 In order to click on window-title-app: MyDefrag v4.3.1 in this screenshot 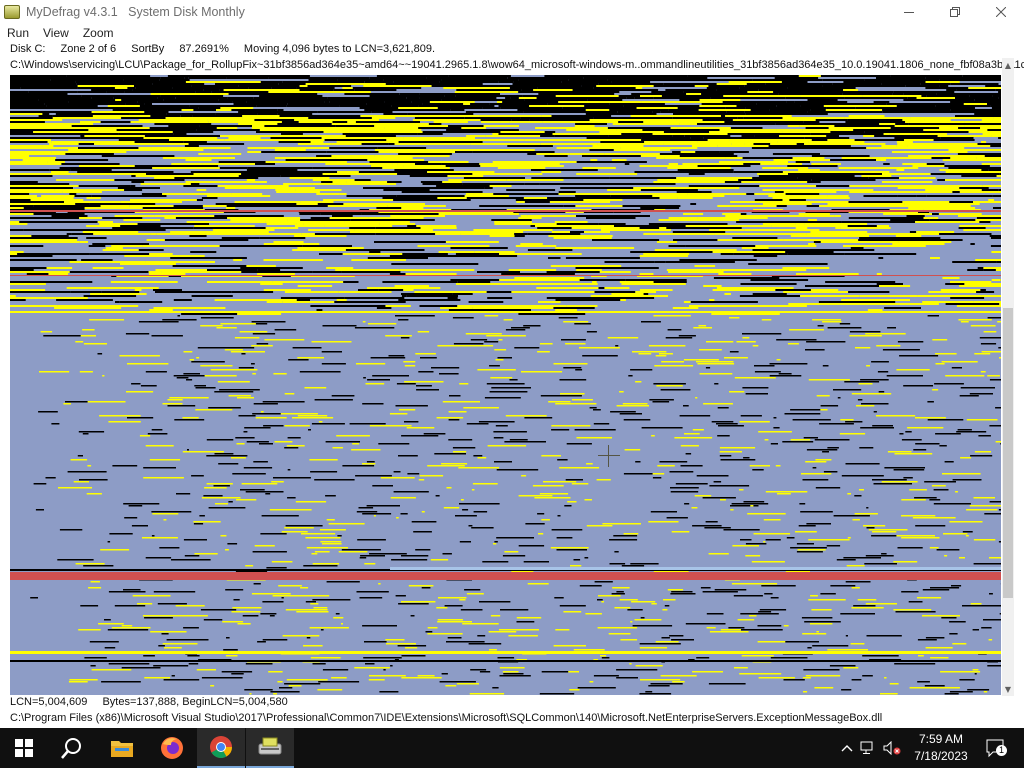, I will do `click(72, 12)`.